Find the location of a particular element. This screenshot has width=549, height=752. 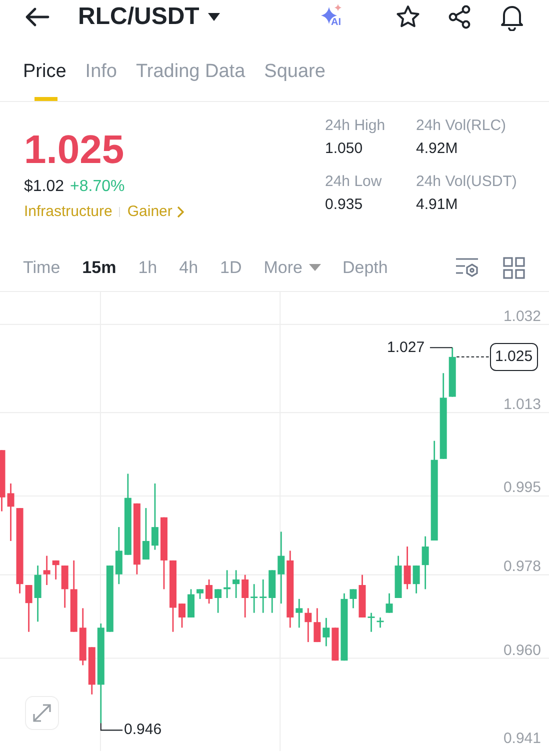

chevron-icon is located at coordinates (181, 211).